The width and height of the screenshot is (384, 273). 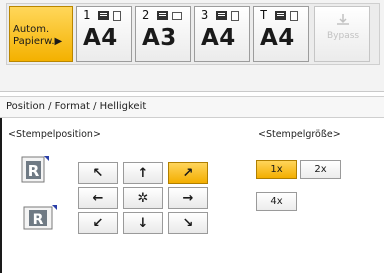 I want to click on stamp-position-preview-icon: R, so click(x=35, y=169).